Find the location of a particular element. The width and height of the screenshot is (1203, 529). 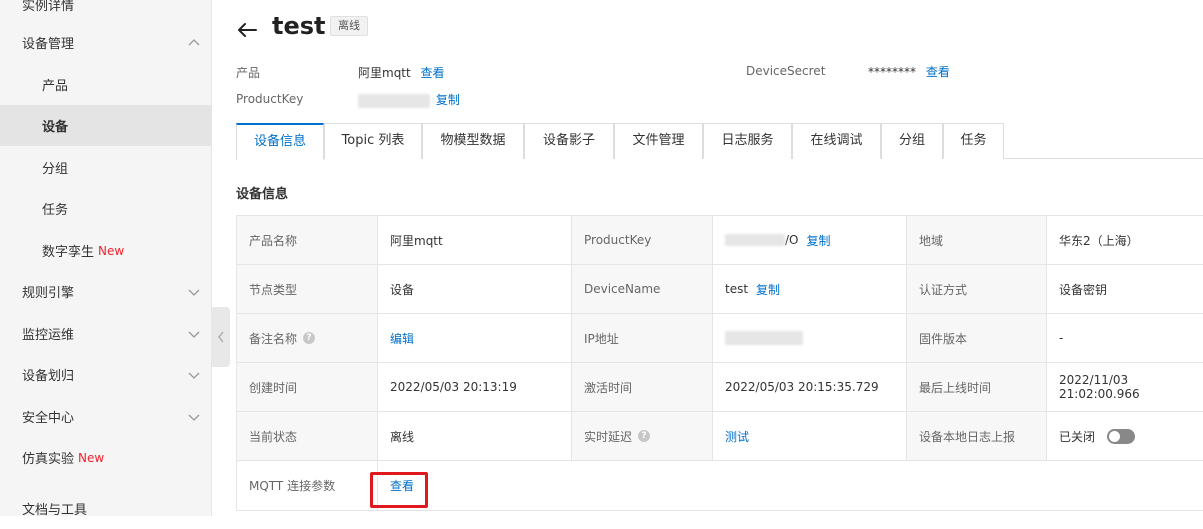

sidebar-item-monitoring: 监控运维 is located at coordinates (106, 333).